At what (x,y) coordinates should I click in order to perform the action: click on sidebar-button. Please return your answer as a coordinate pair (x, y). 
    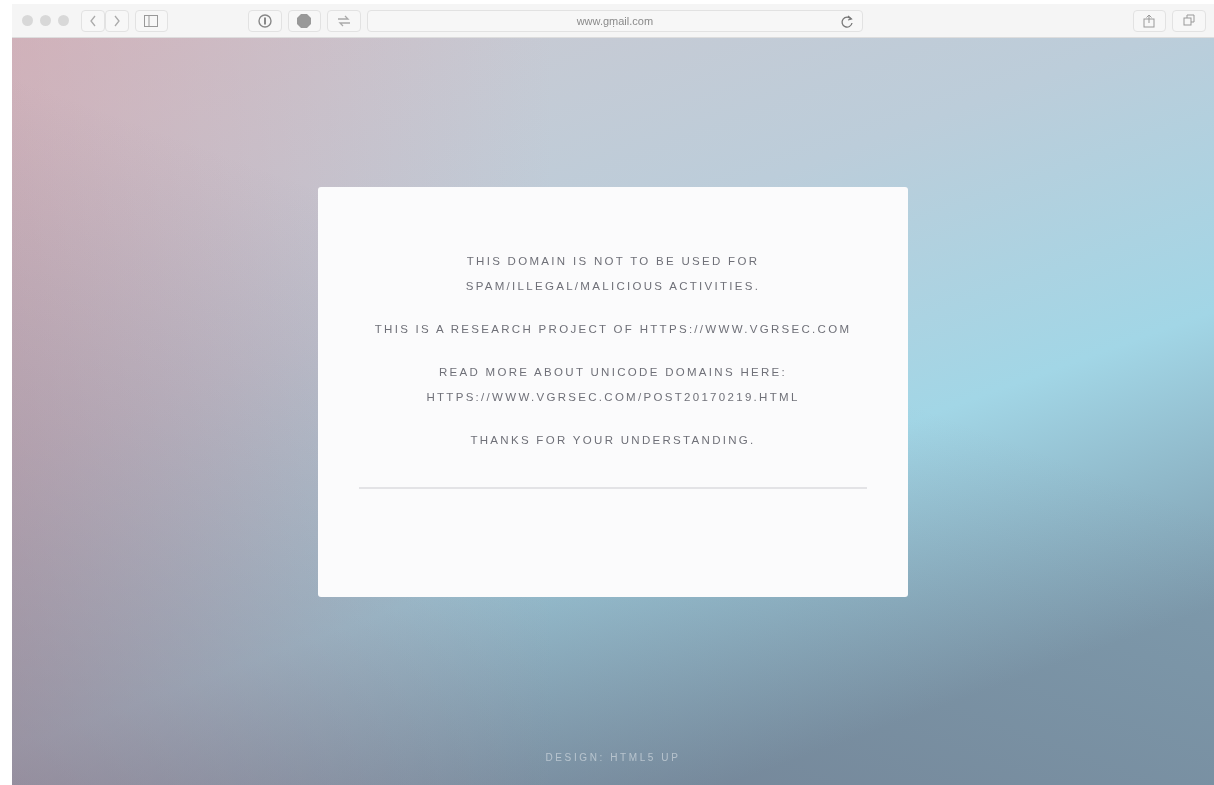
    Looking at the image, I should click on (151, 20).